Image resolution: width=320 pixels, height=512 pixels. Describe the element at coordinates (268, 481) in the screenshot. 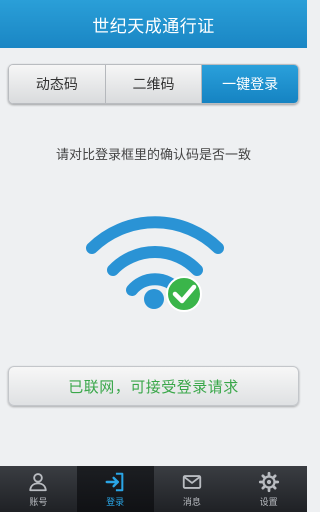

I see `gear-icon` at that location.